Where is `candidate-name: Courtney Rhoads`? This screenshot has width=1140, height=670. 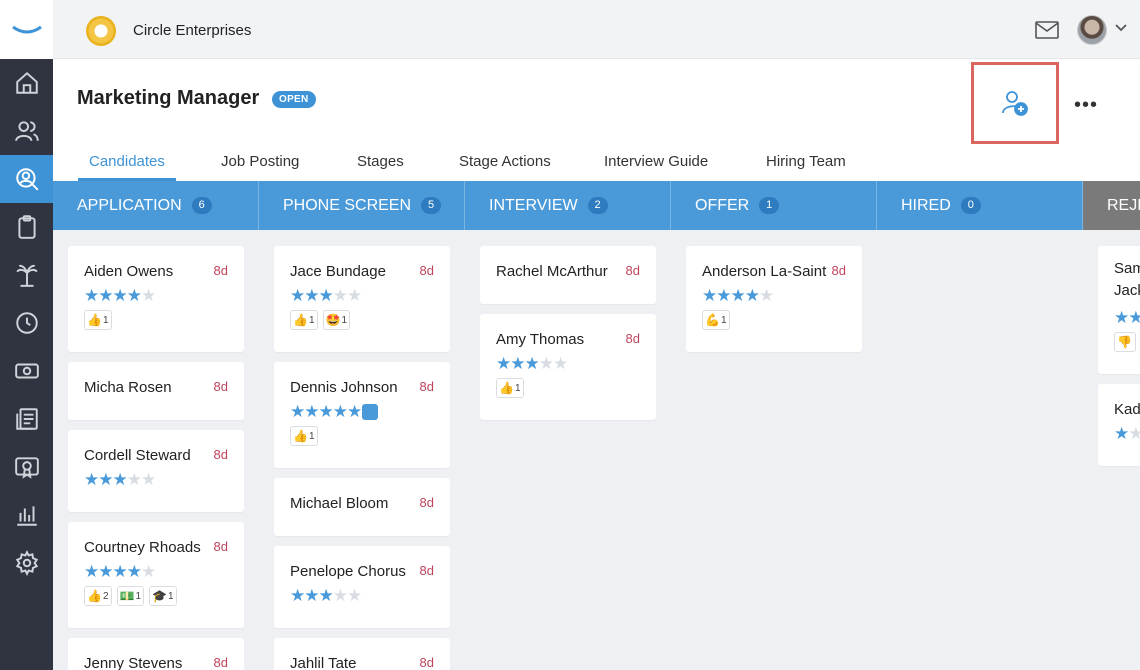
candidate-name: Courtney Rhoads is located at coordinates (142, 547).